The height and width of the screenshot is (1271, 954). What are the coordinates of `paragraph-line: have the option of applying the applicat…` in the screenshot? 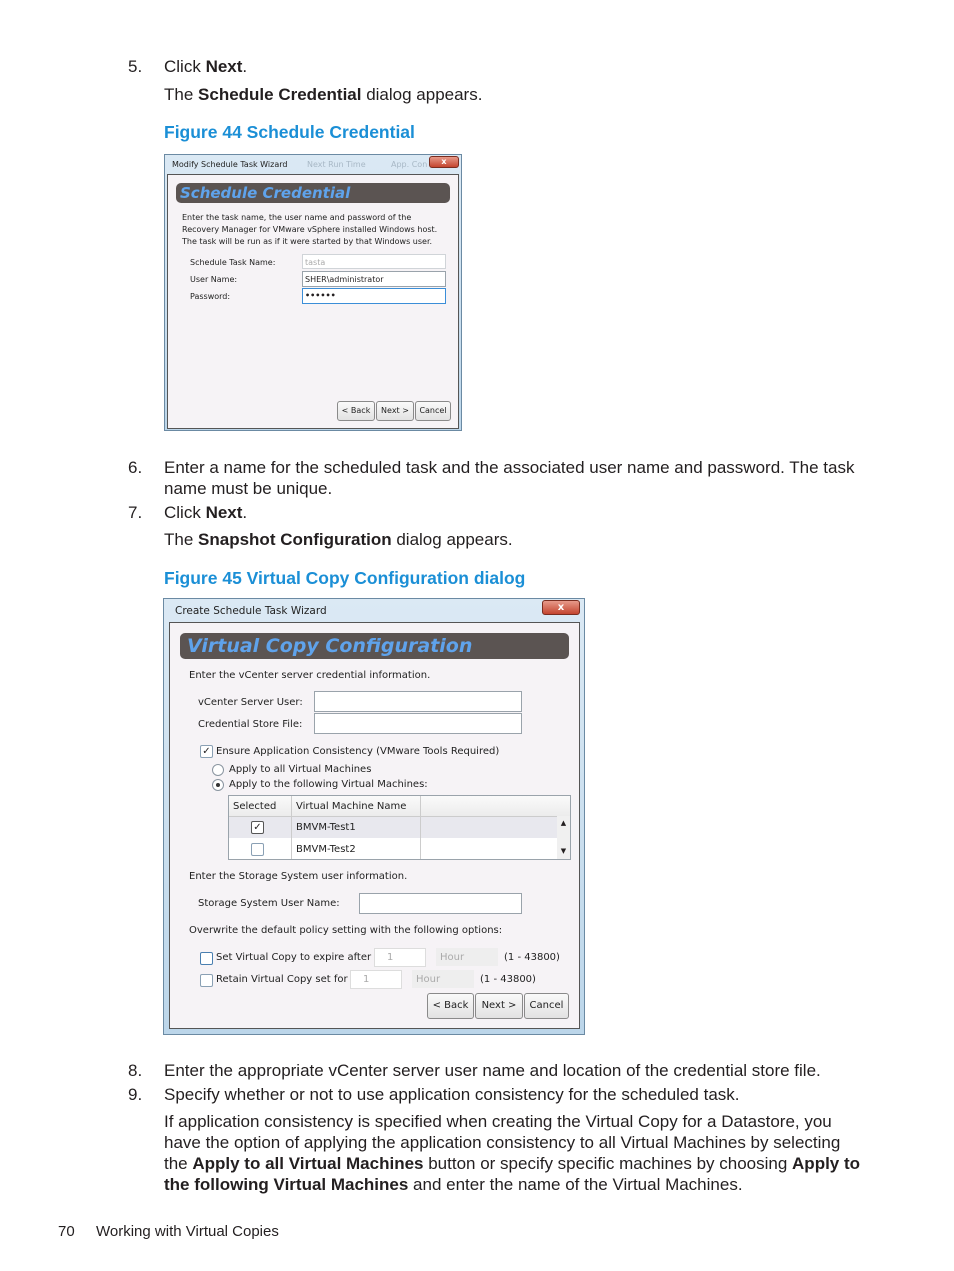 It's located at (502, 1142).